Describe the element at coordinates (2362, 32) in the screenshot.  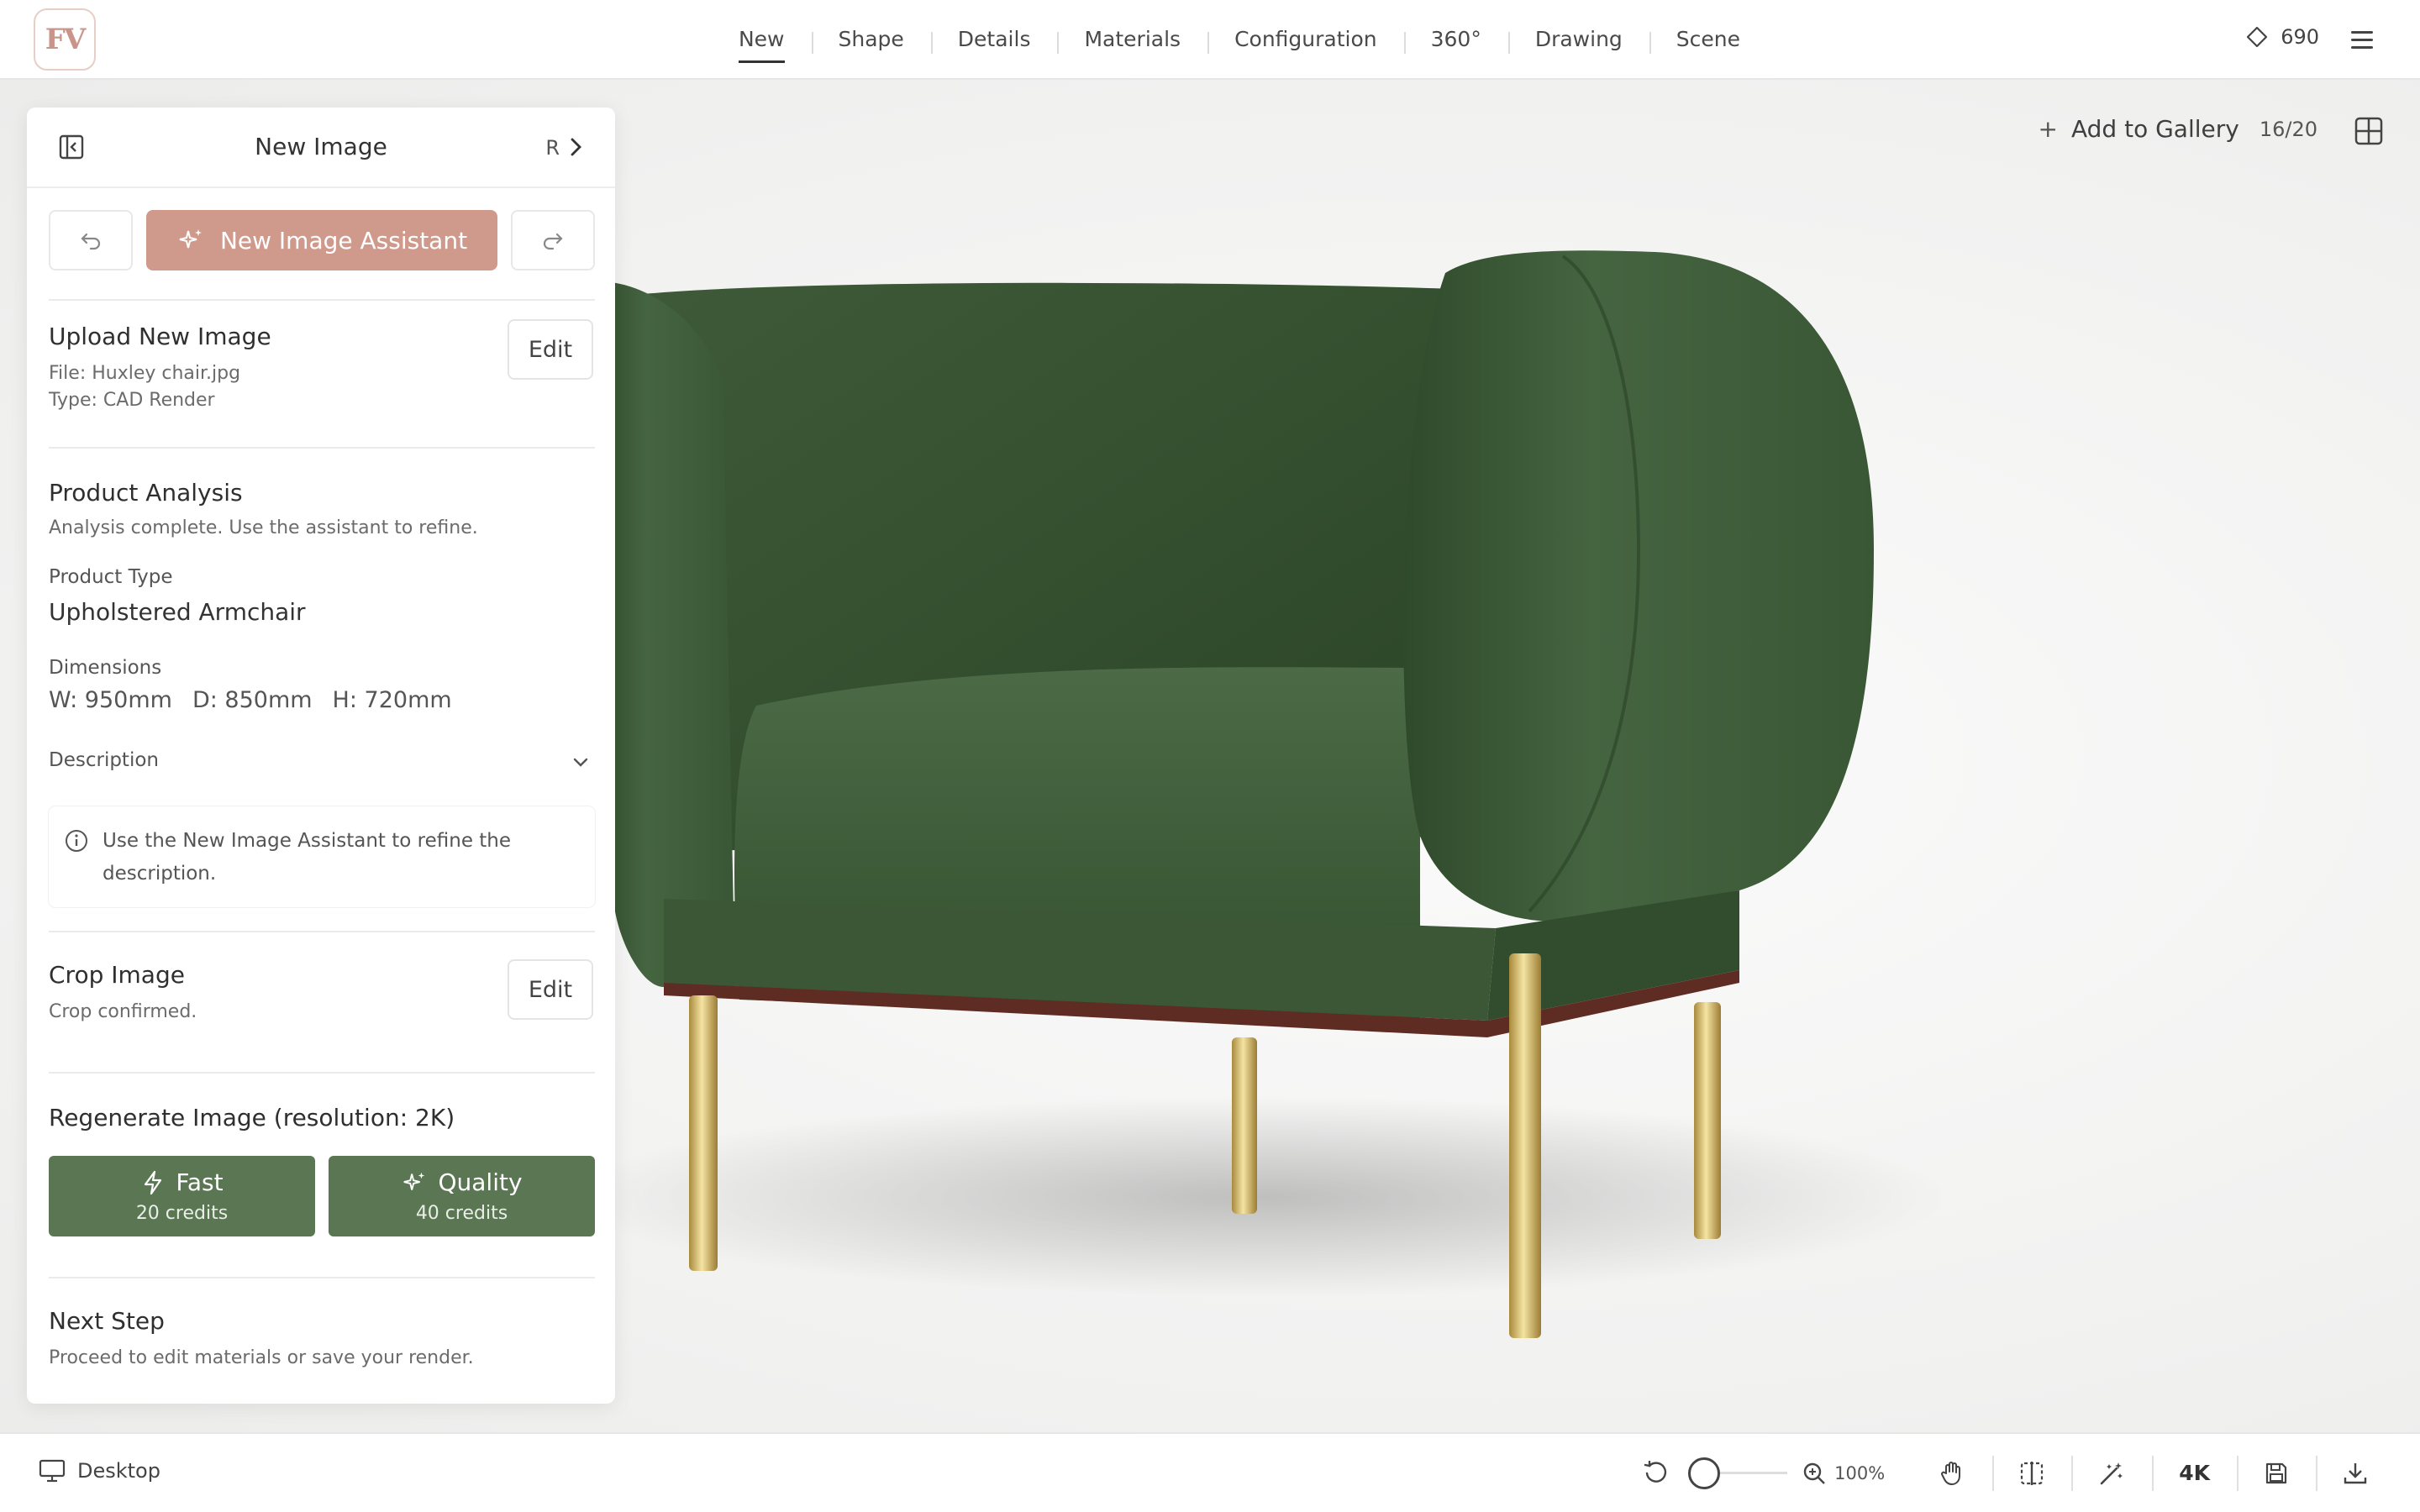
I see `hamburger-icon` at that location.